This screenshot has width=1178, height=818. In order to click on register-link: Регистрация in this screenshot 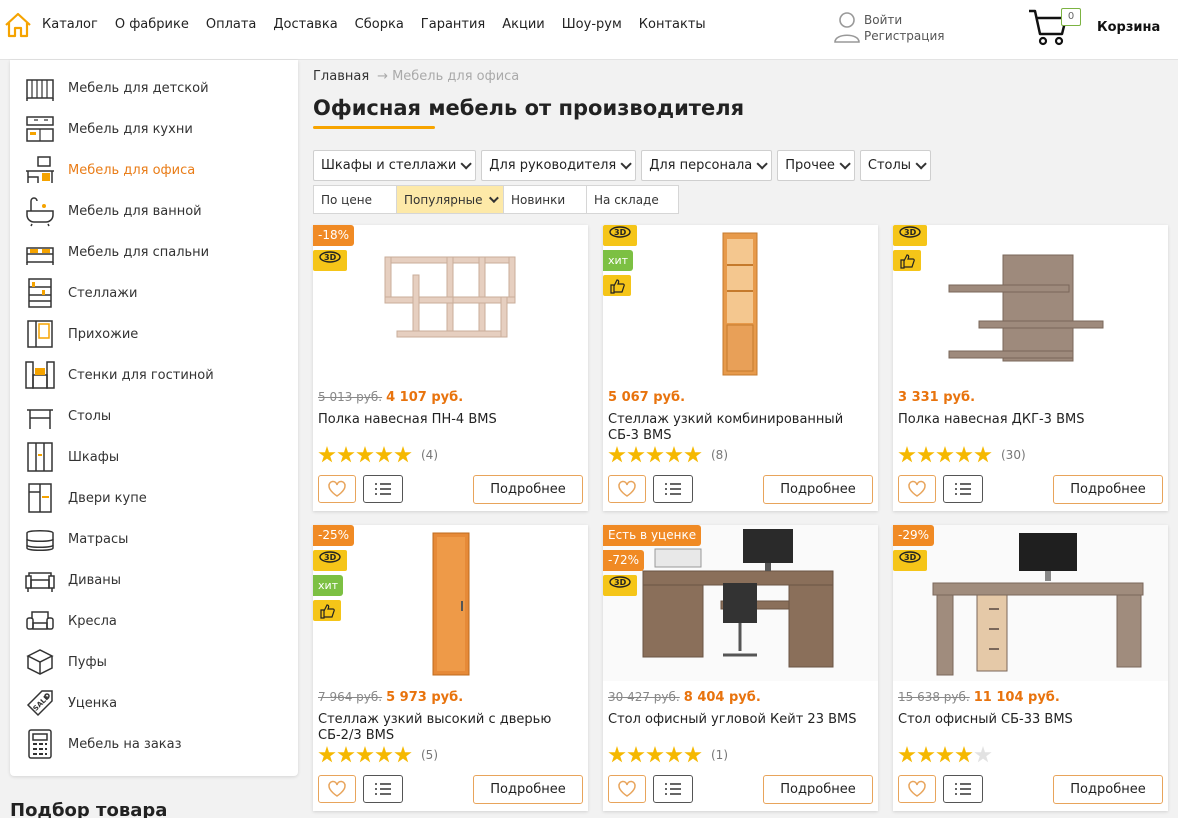, I will do `click(904, 36)`.